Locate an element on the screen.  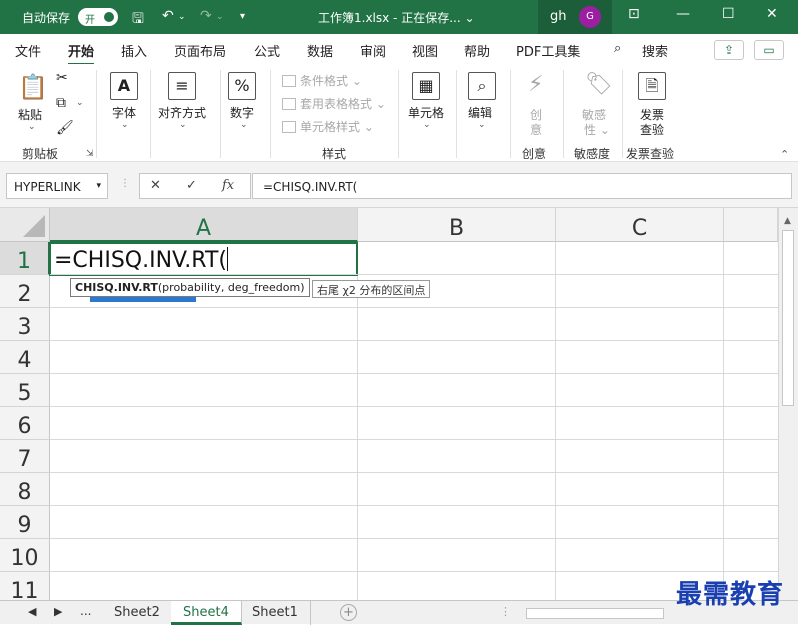
name-box-dropdown-icon: ▾ is located at coordinates (98, 186).